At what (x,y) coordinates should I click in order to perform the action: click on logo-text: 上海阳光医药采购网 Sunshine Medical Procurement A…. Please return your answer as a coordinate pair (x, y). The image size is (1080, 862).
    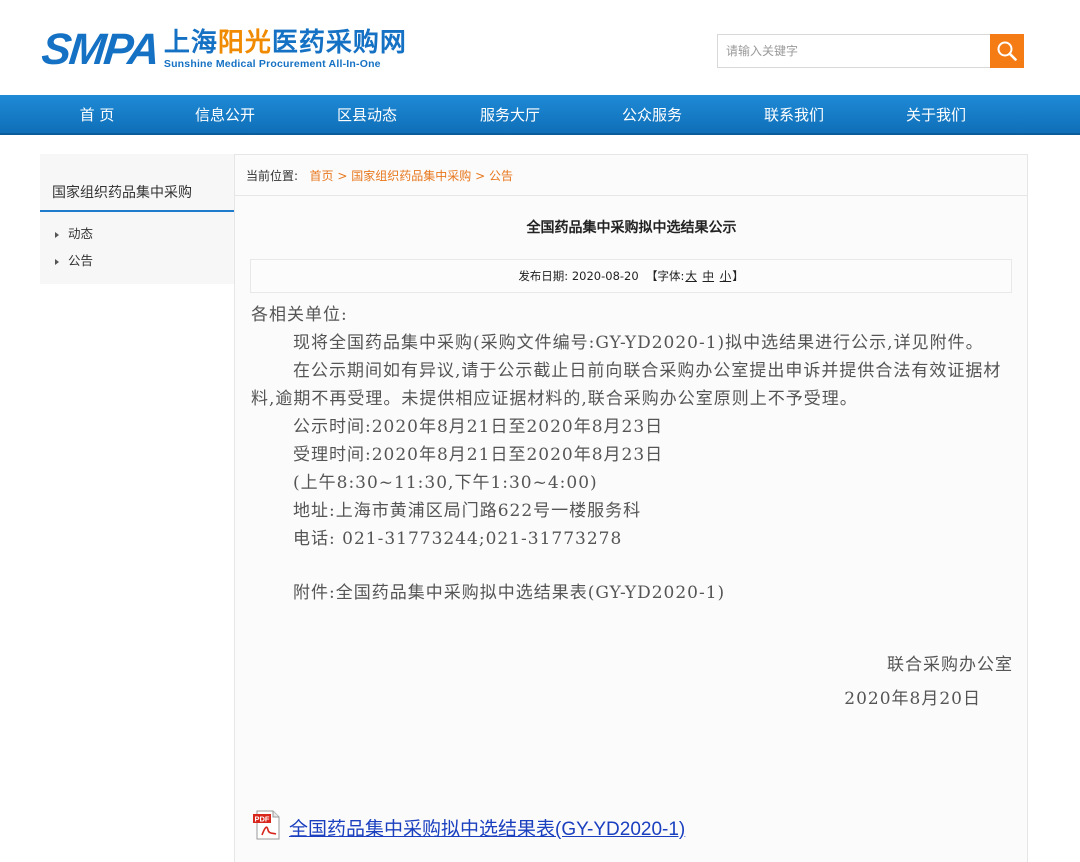
    Looking at the image, I should click on (285, 49).